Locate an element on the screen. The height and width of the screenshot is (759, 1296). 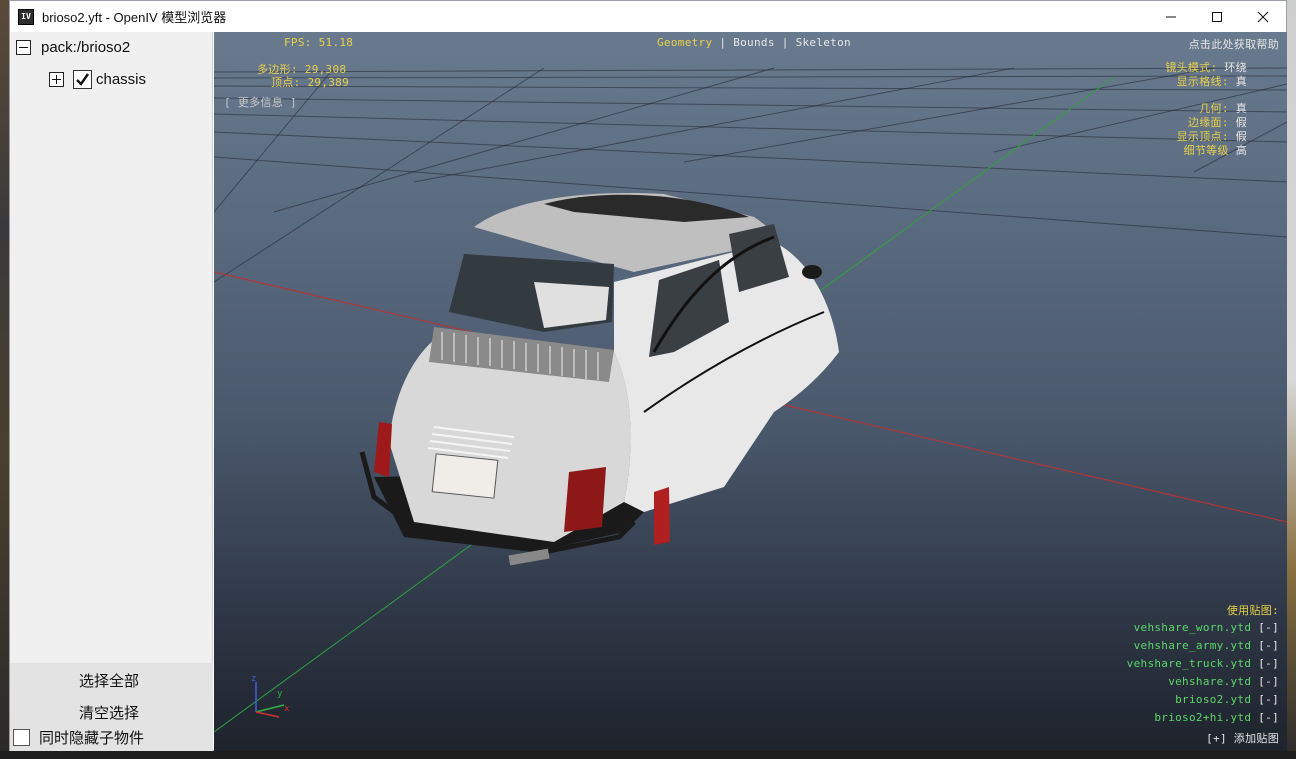
show-grid-value: 真 is located at coordinates (1241, 81).